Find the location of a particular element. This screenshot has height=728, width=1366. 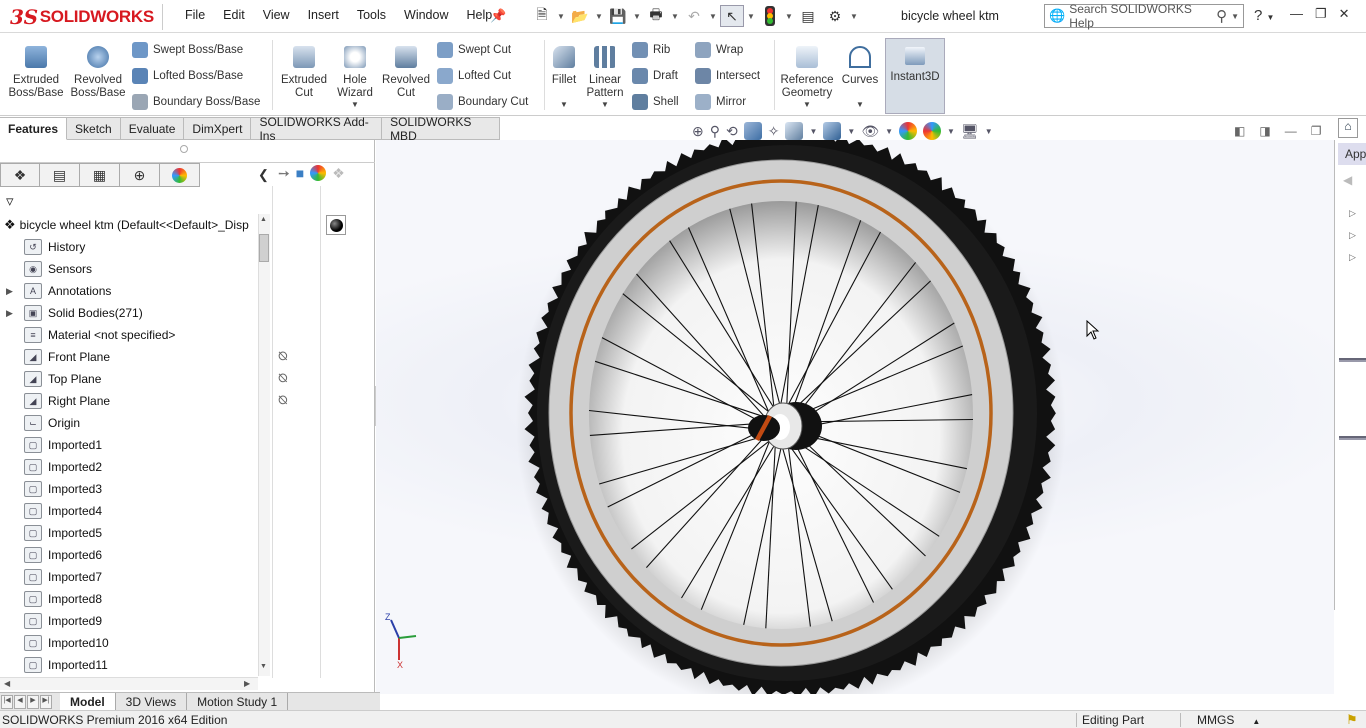

edit-appearance-icon is located at coordinates (908, 131).